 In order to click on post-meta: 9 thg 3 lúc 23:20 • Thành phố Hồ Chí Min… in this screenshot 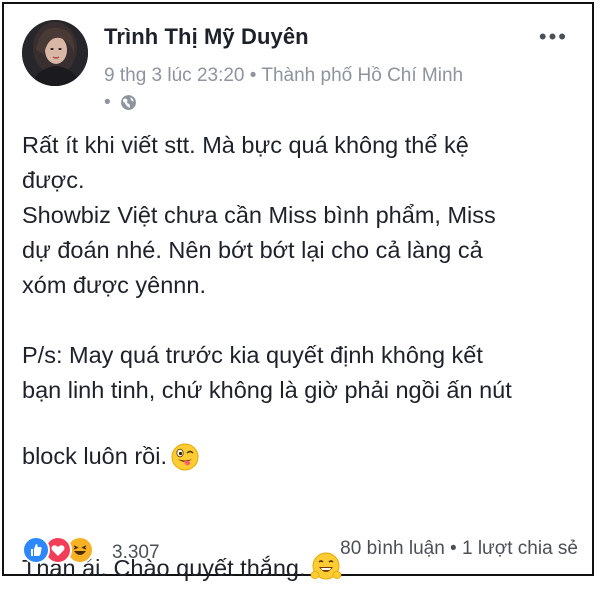, I will do `click(324, 90)`.